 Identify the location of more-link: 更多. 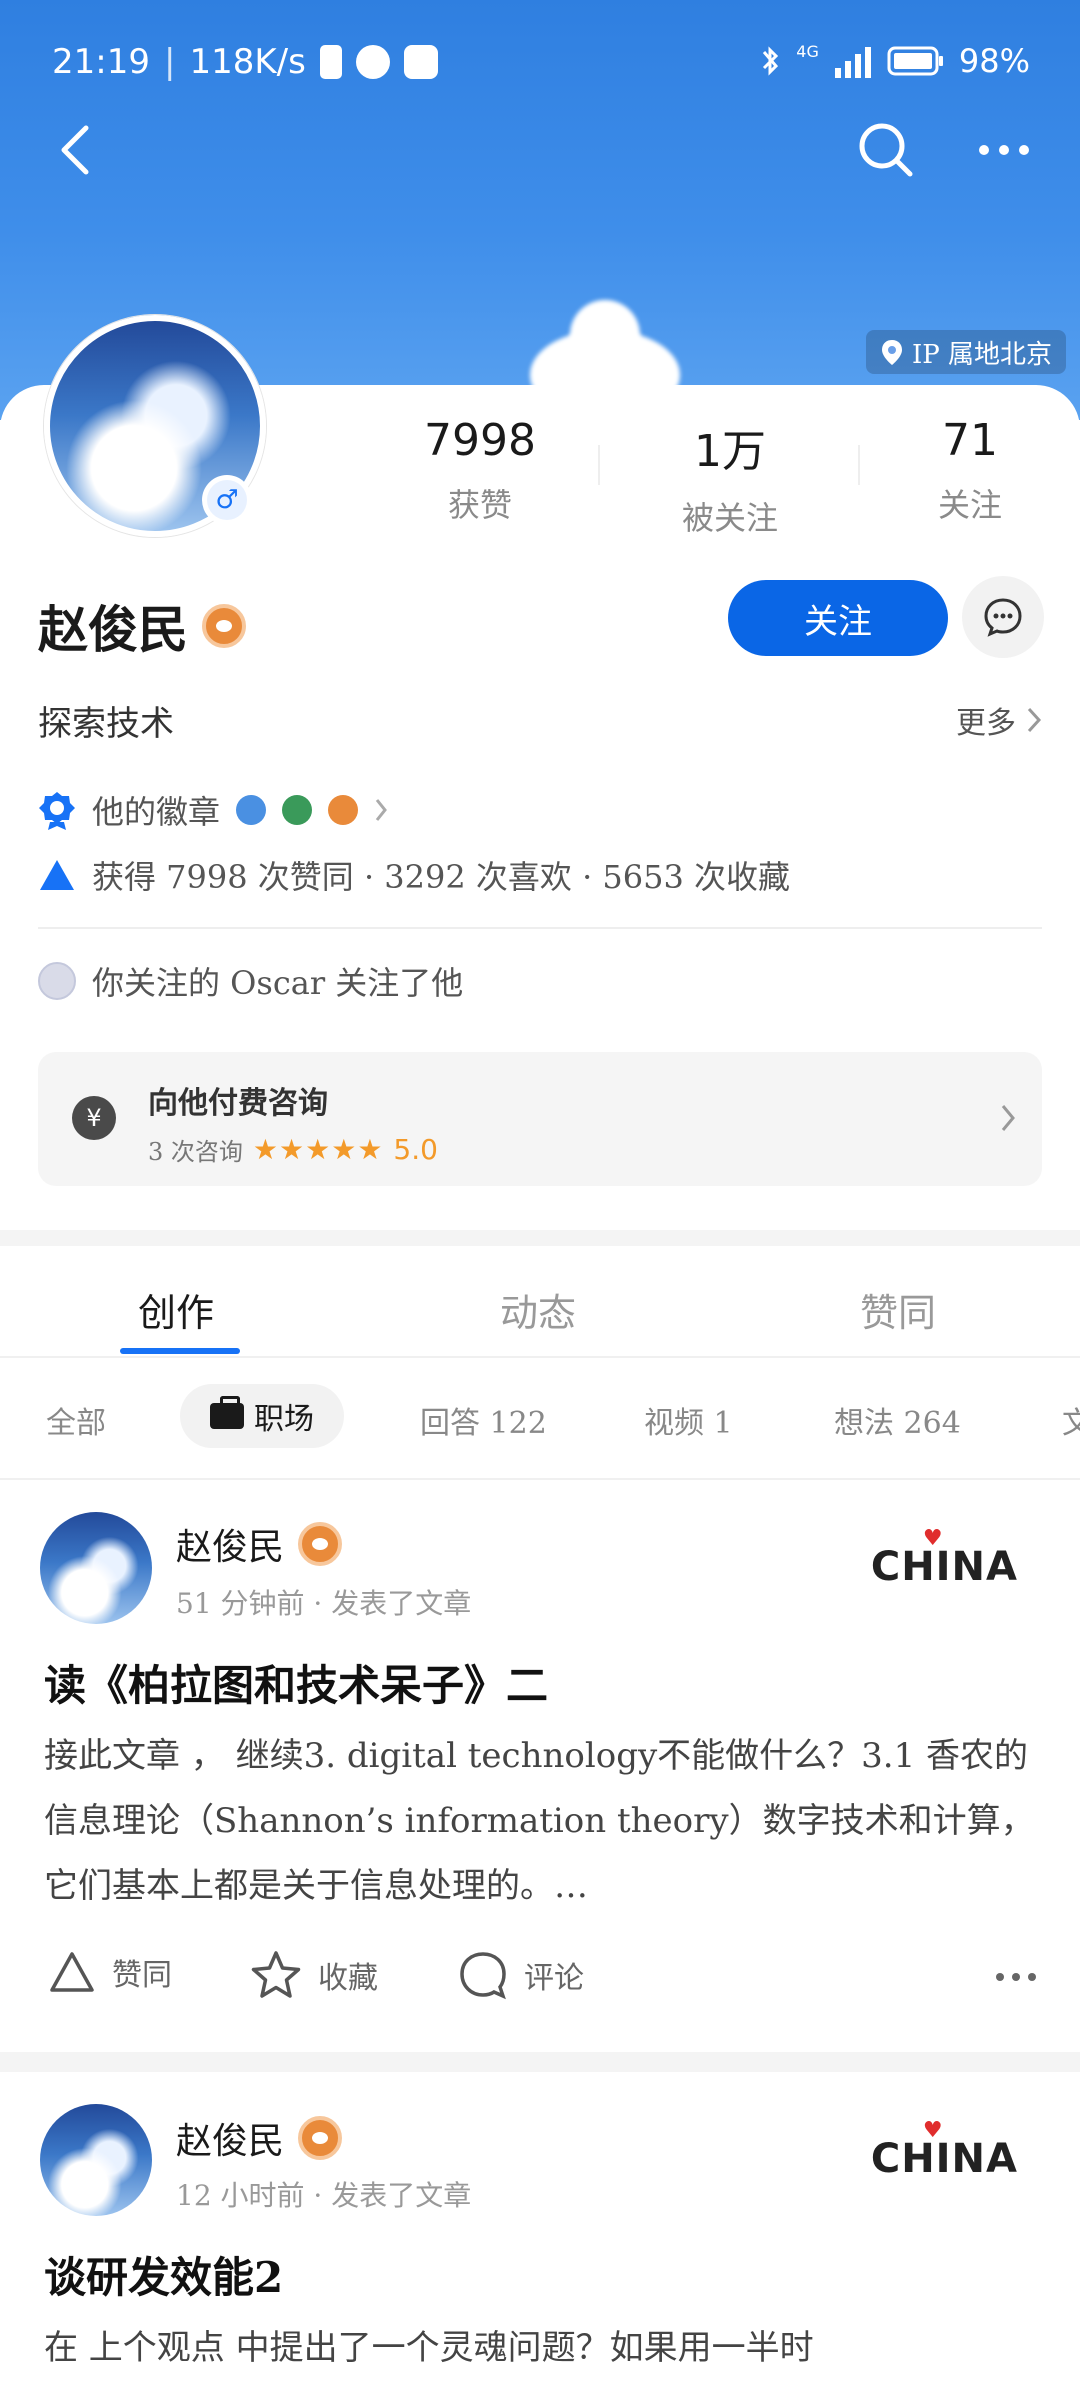
(999, 720).